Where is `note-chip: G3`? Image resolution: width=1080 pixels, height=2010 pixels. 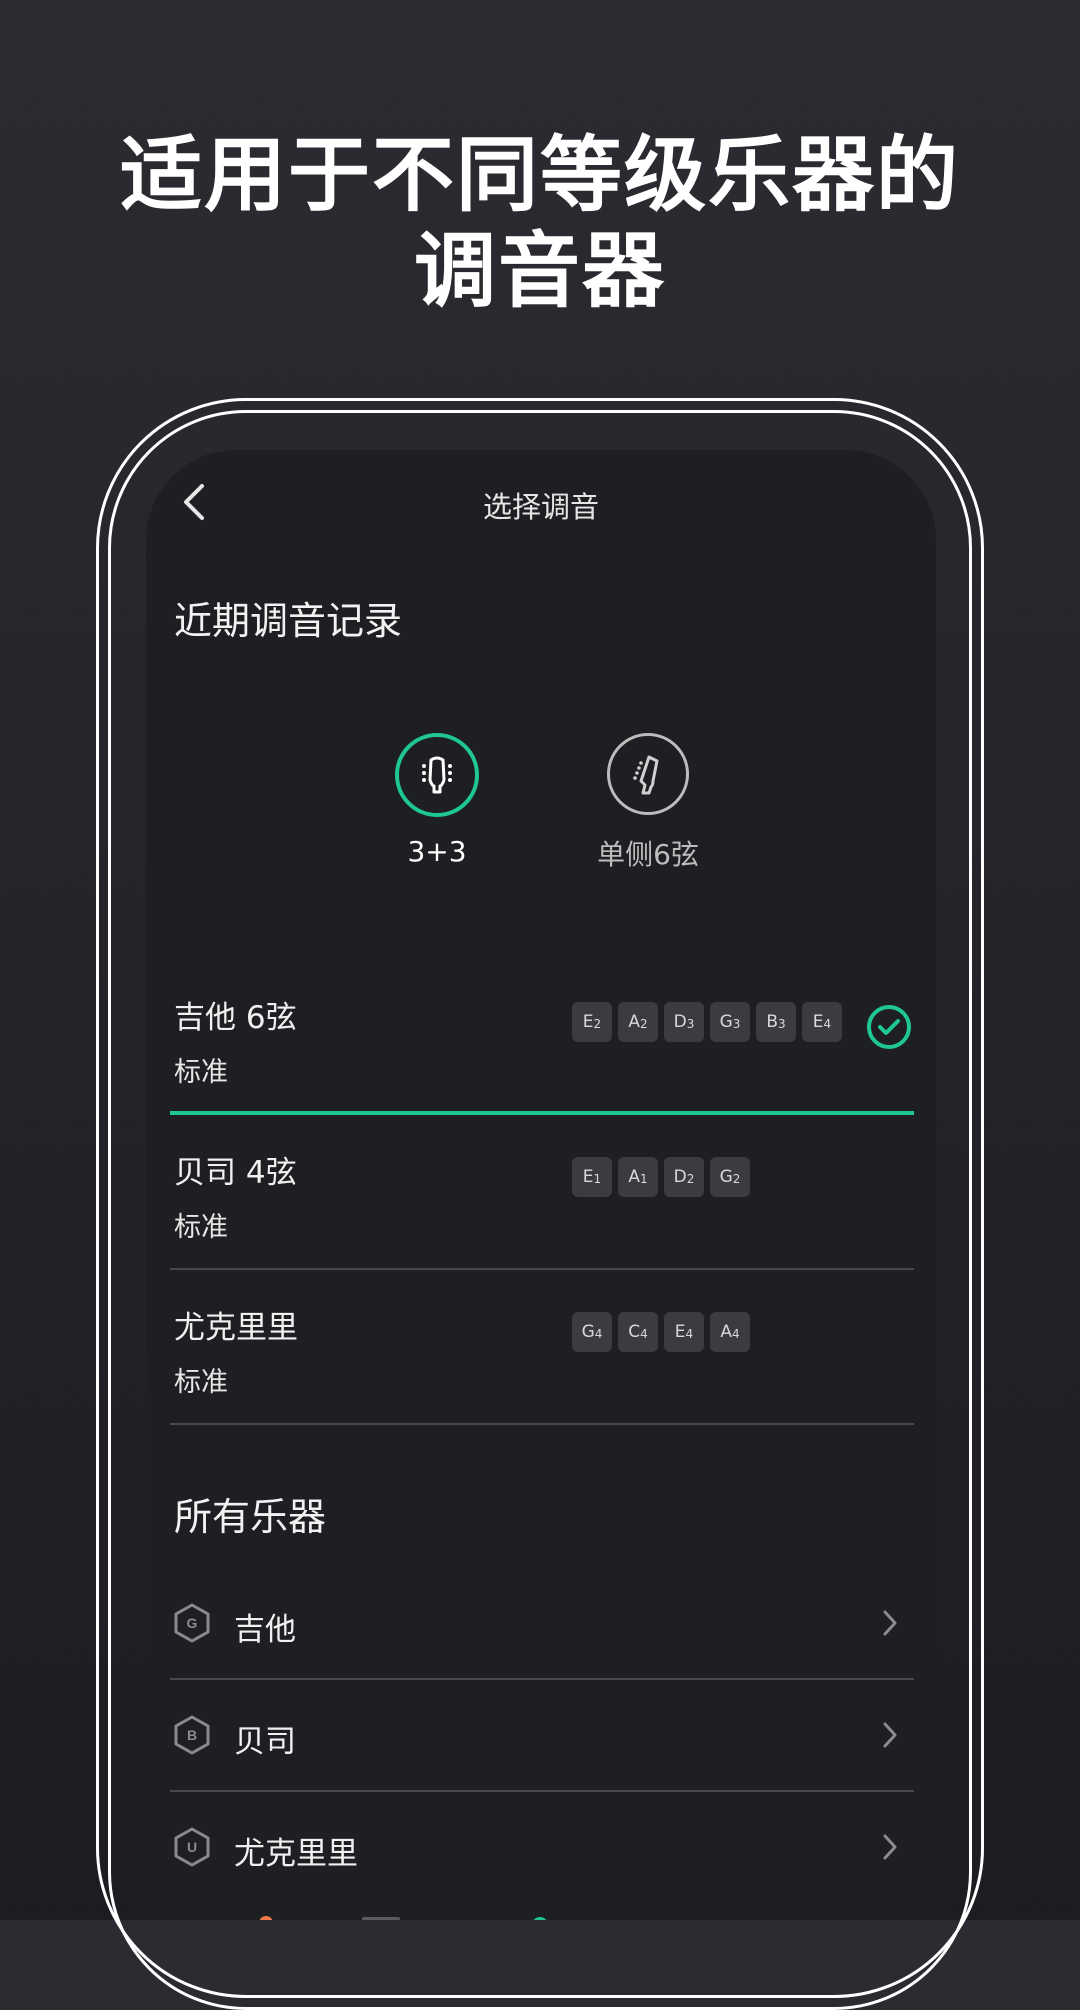 note-chip: G3 is located at coordinates (730, 1022).